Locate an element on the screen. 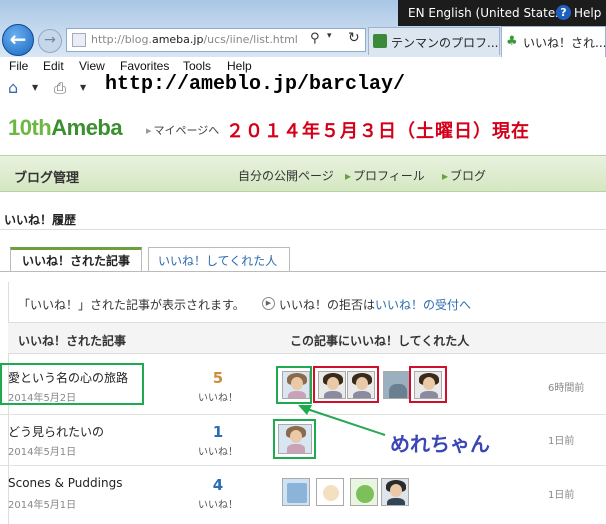  row-divider is located at coordinates (303, 465).